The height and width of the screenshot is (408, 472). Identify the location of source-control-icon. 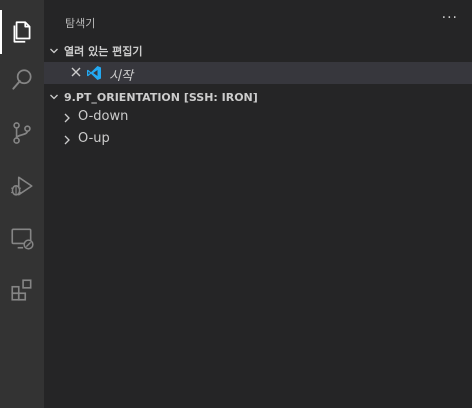
(22, 133).